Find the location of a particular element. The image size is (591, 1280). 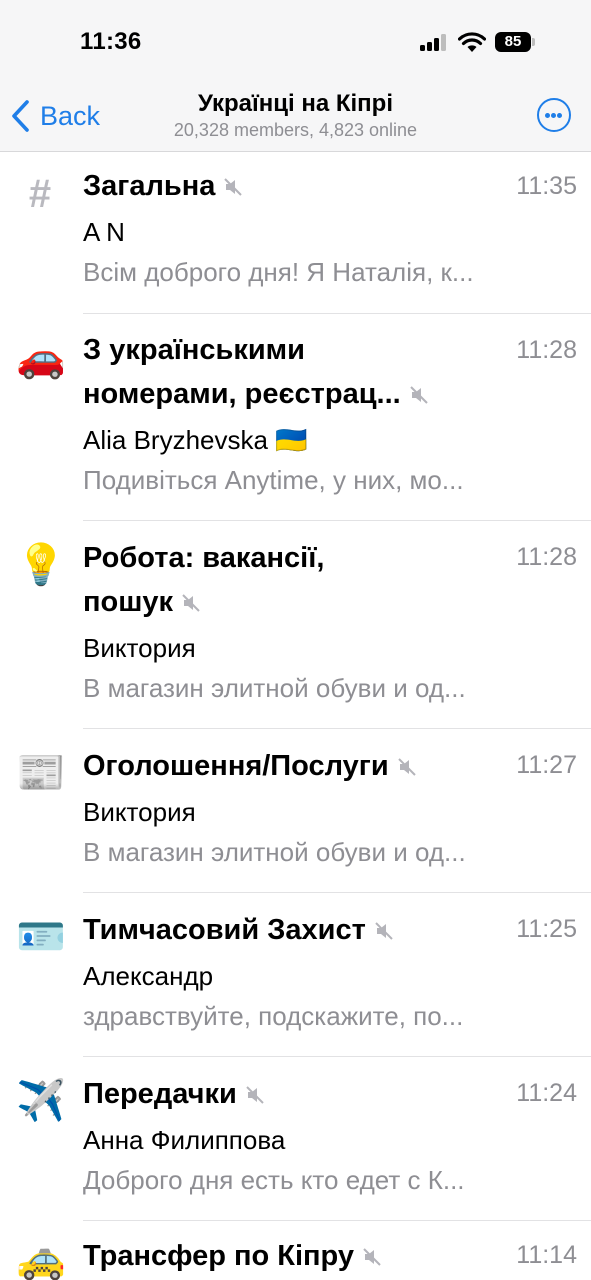

topic-item: 🚕 Трансфер по Кіпру 11:14 is located at coordinates (295, 1250).